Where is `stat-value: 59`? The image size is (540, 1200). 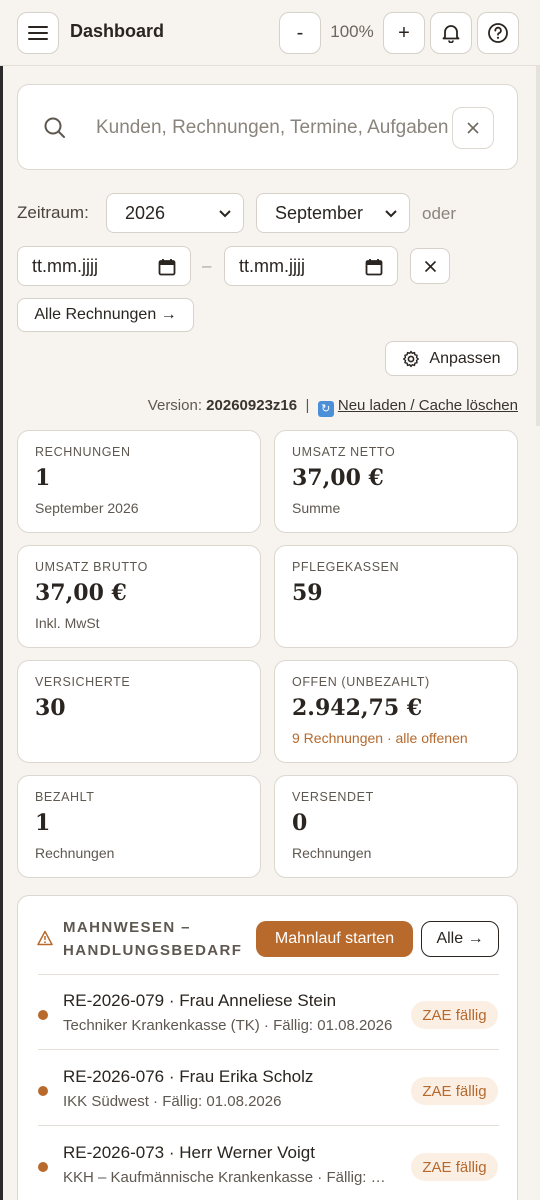
stat-value: 59 is located at coordinates (307, 593).